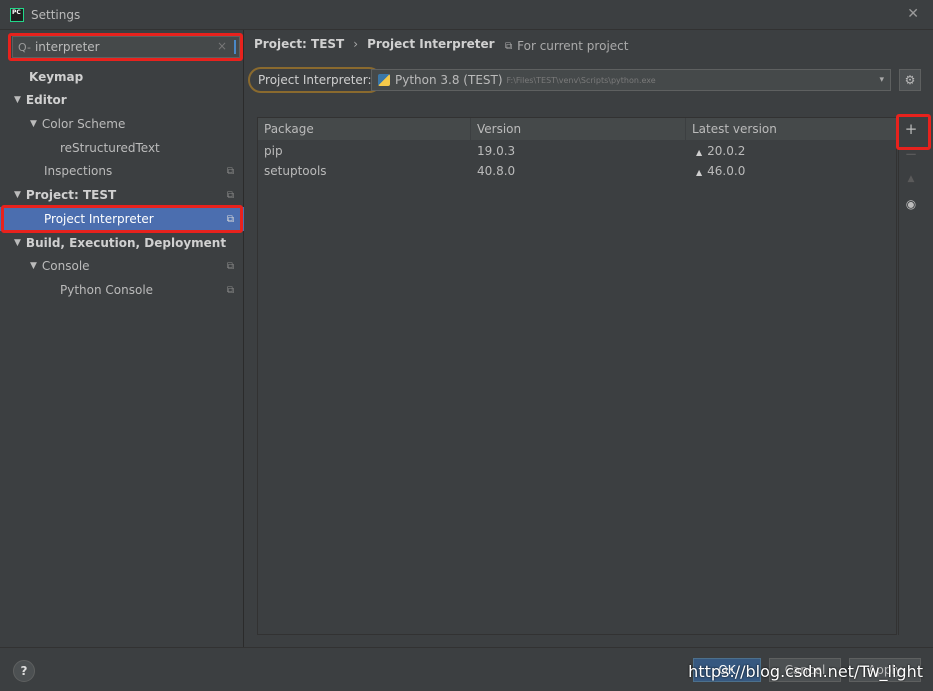 The height and width of the screenshot is (691, 933). Describe the element at coordinates (364, 129) in the screenshot. I see `column-header-package: Package` at that location.